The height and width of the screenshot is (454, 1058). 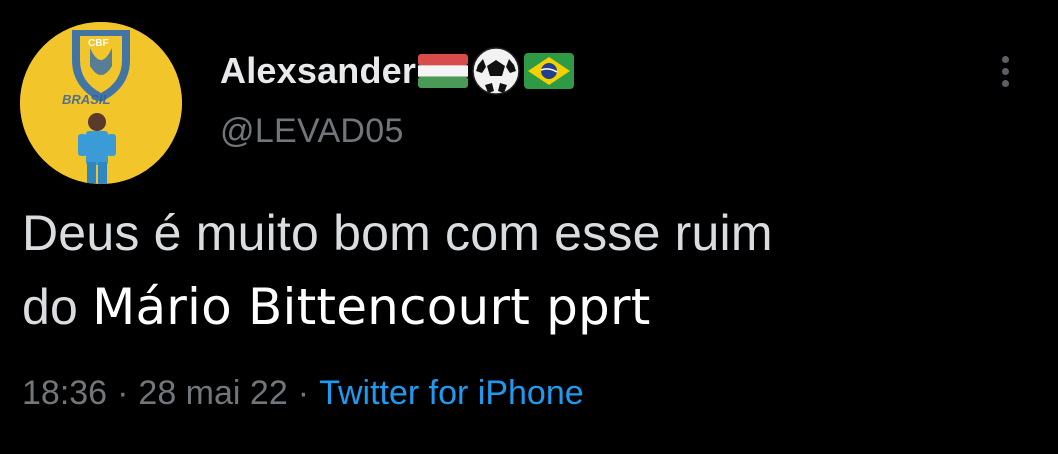 I want to click on more-options-button, so click(x=1006, y=72).